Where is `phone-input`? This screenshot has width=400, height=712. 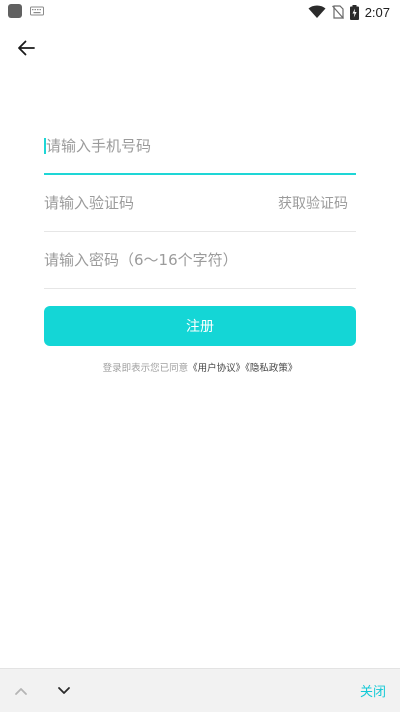 phone-input is located at coordinates (200, 145).